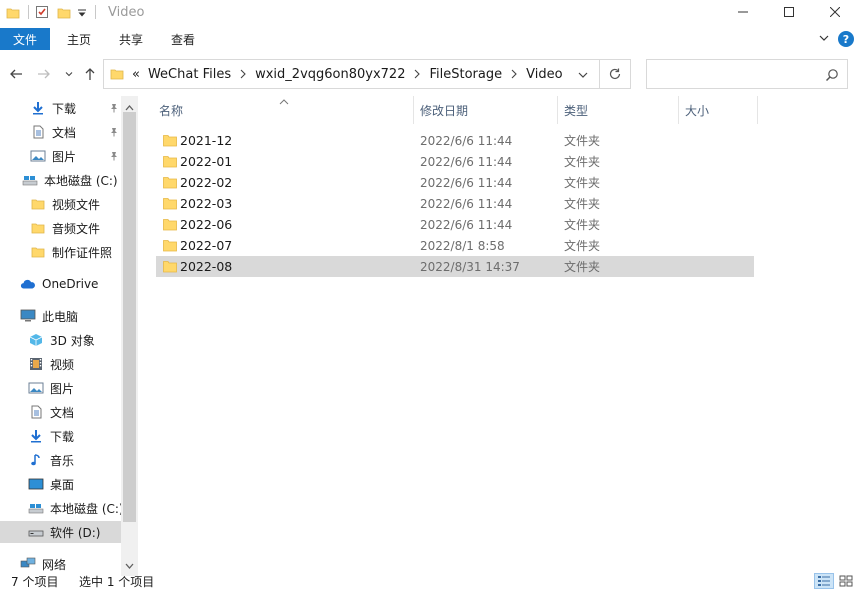 The width and height of the screenshot is (858, 590). Describe the element at coordinates (82, 252) in the screenshot. I see `sidebar-item-label: 制作证件照` at that location.